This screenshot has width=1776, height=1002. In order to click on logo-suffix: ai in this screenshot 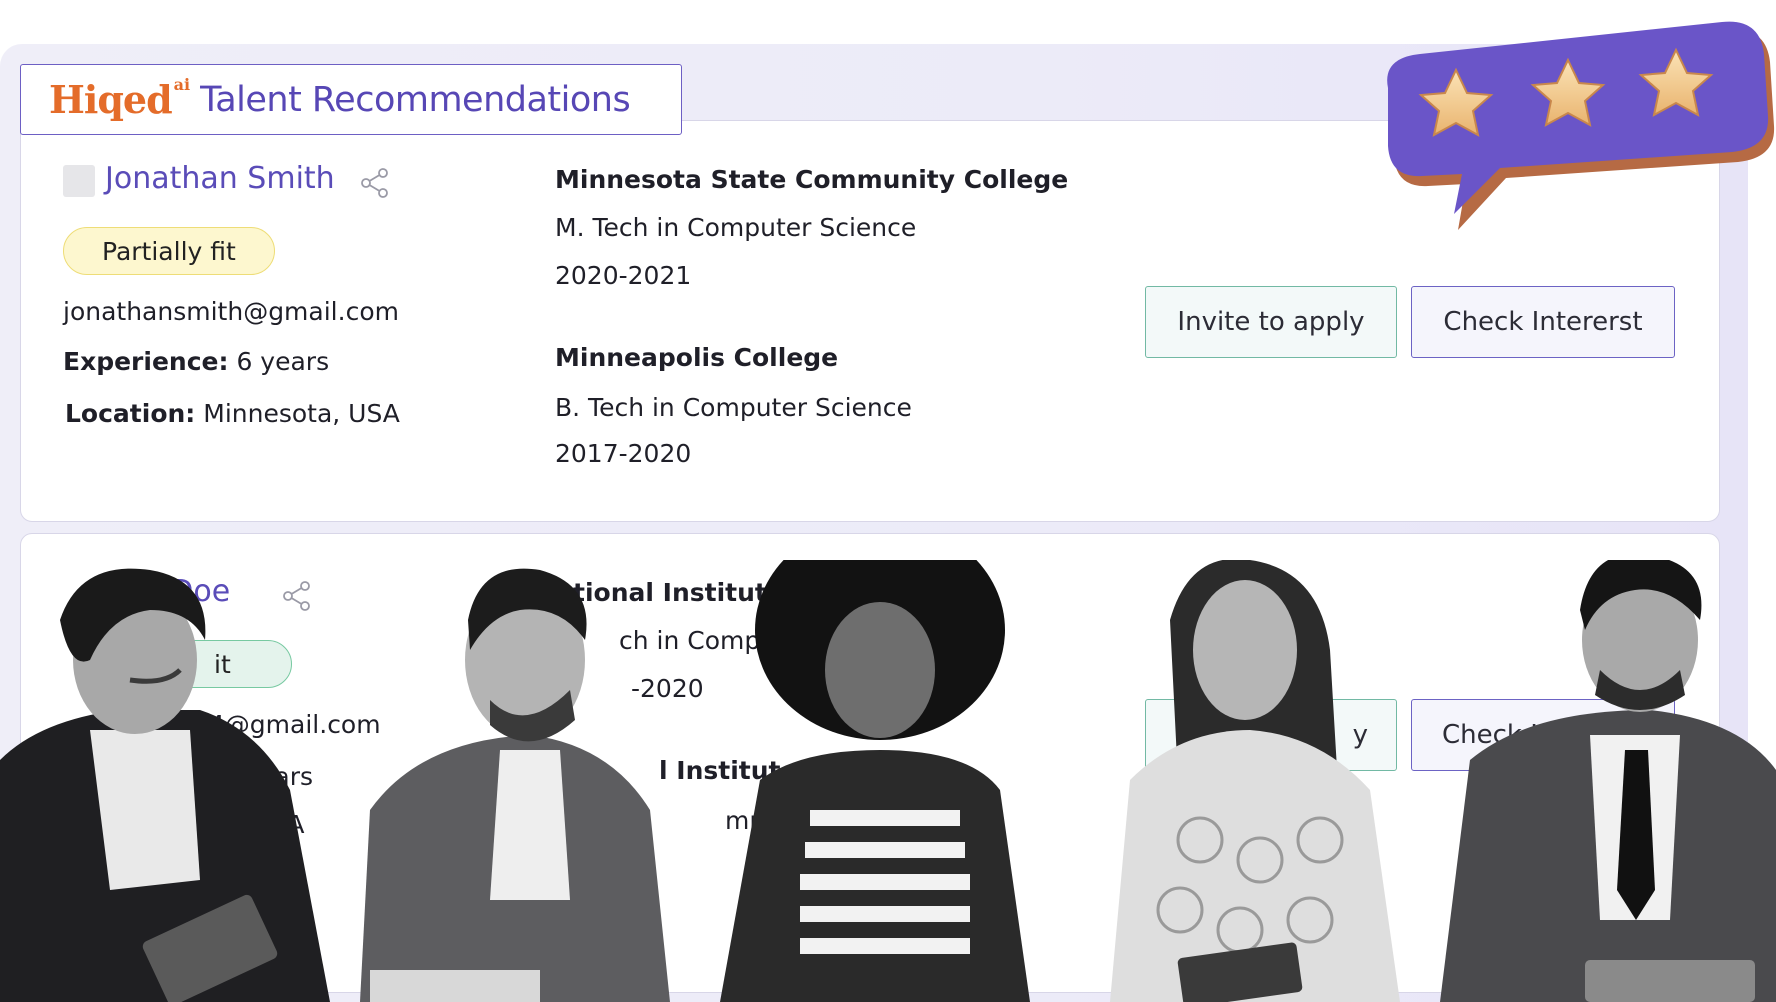, I will do `click(182, 84)`.